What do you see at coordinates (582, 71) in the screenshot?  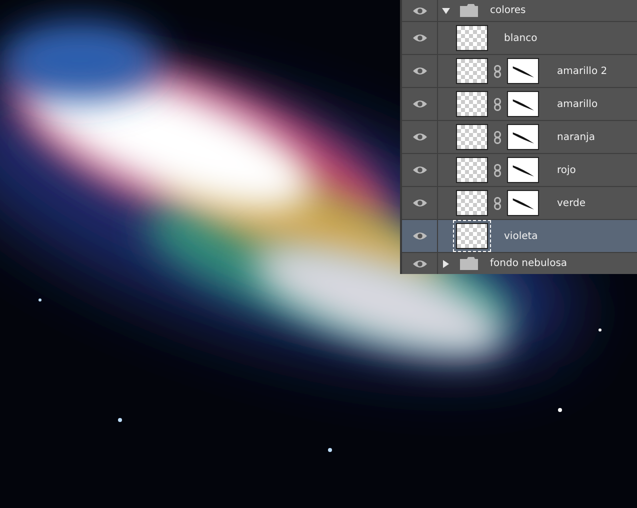 I see `layer-name: amarillo 2` at bounding box center [582, 71].